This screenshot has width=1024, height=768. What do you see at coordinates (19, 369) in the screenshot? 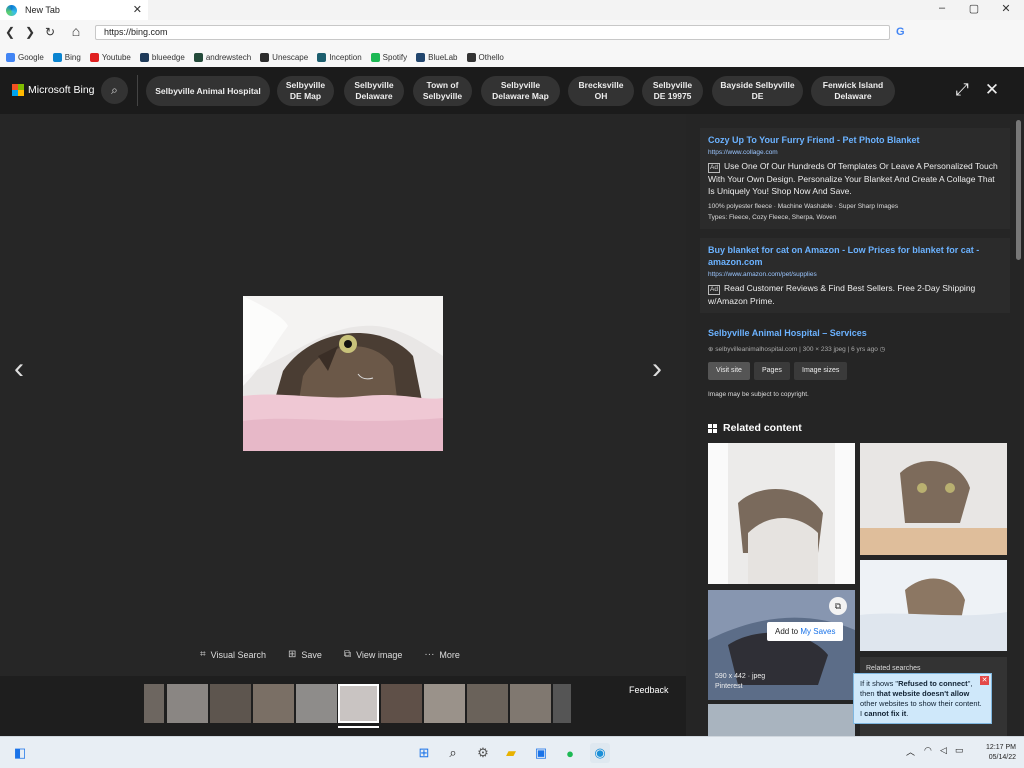
I see `previous-image-icon: ‹` at bounding box center [19, 369].